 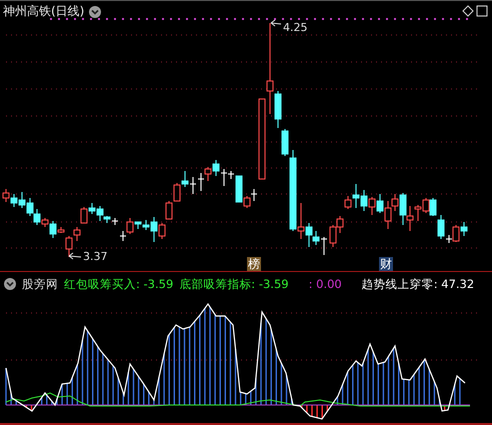 I want to click on event-marker: 财, so click(x=386, y=264).